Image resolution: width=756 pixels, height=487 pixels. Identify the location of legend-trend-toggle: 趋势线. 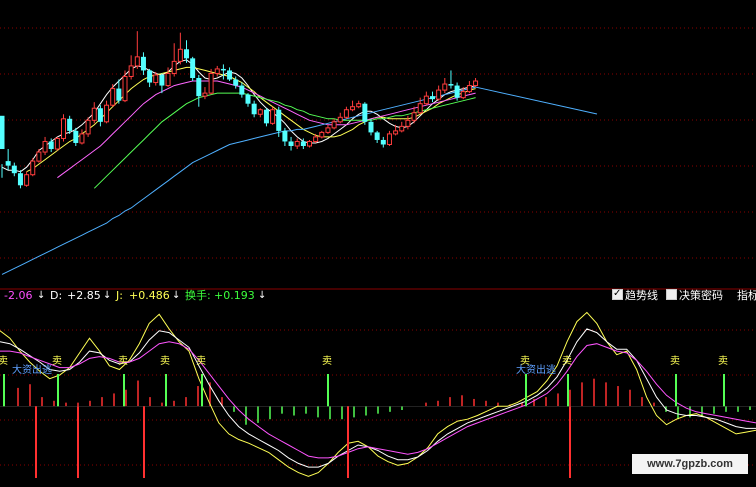
(635, 295).